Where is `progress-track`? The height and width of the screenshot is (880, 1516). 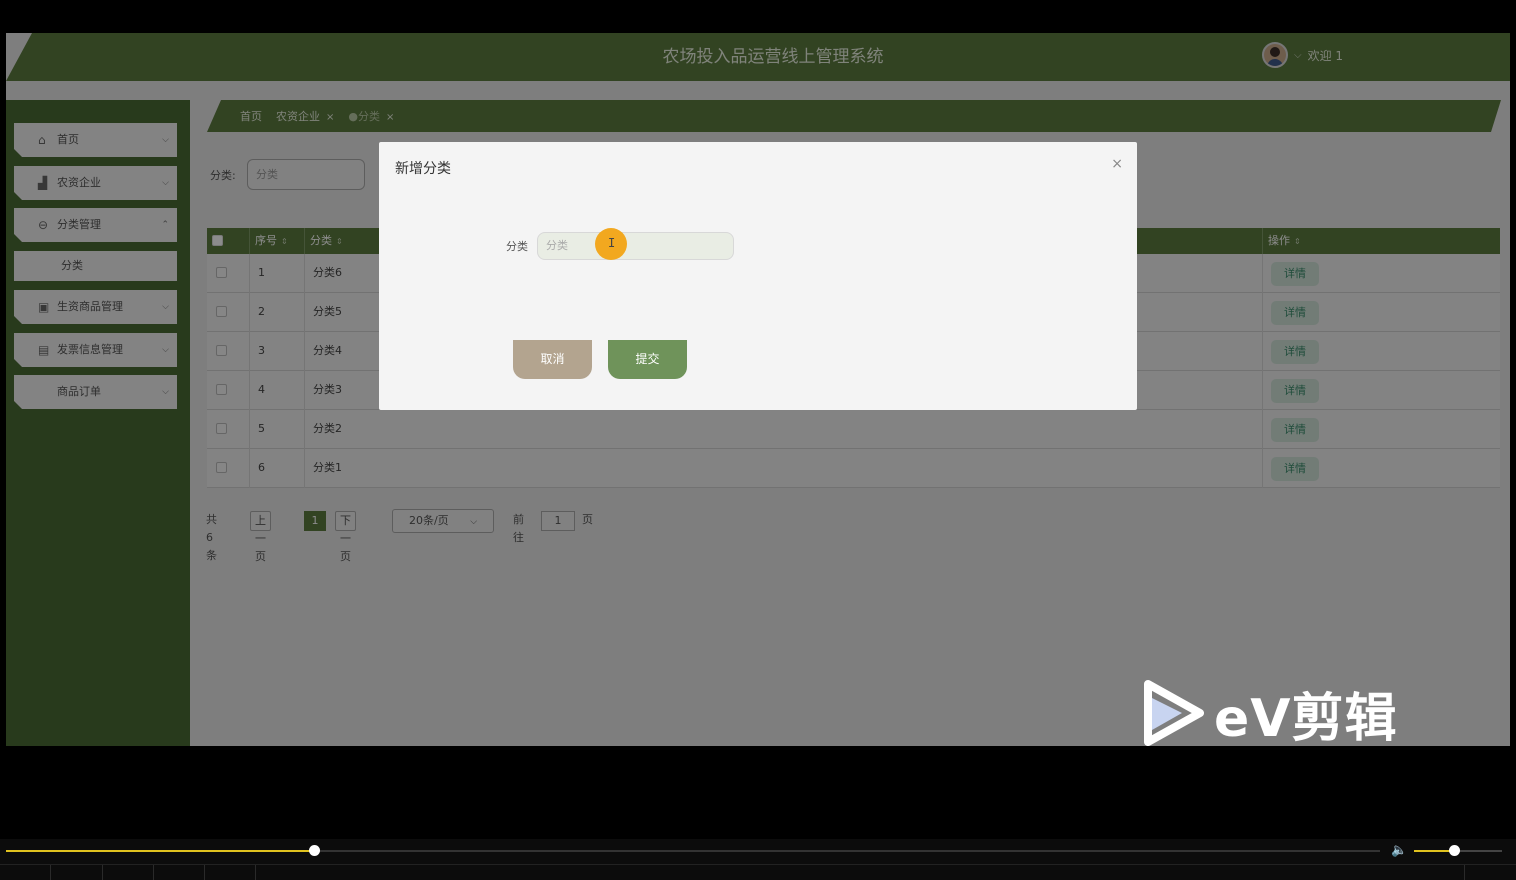
progress-track is located at coordinates (693, 850).